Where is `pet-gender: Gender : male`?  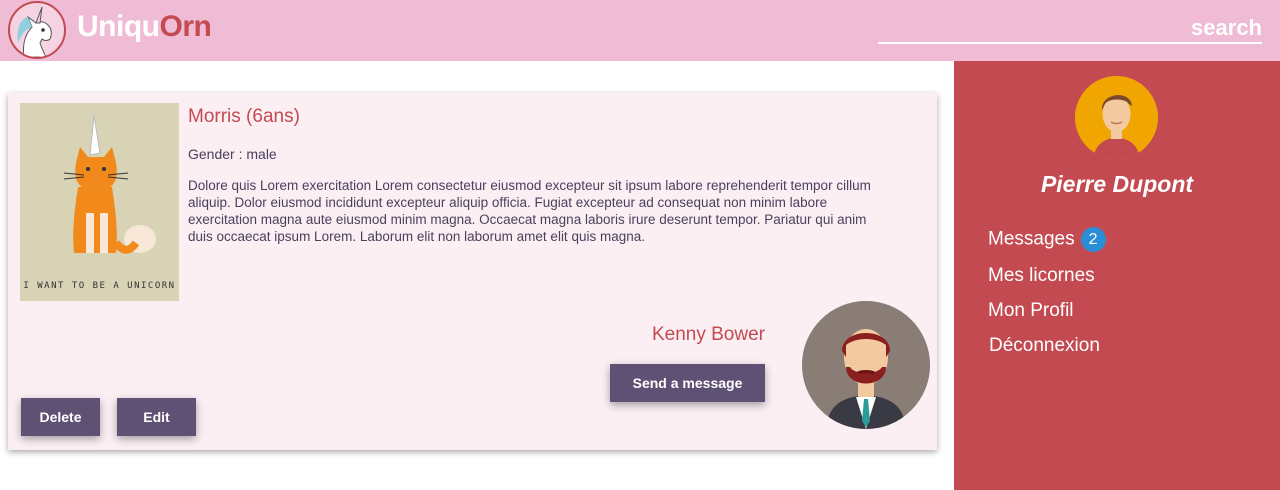
pet-gender: Gender : male is located at coordinates (232, 154).